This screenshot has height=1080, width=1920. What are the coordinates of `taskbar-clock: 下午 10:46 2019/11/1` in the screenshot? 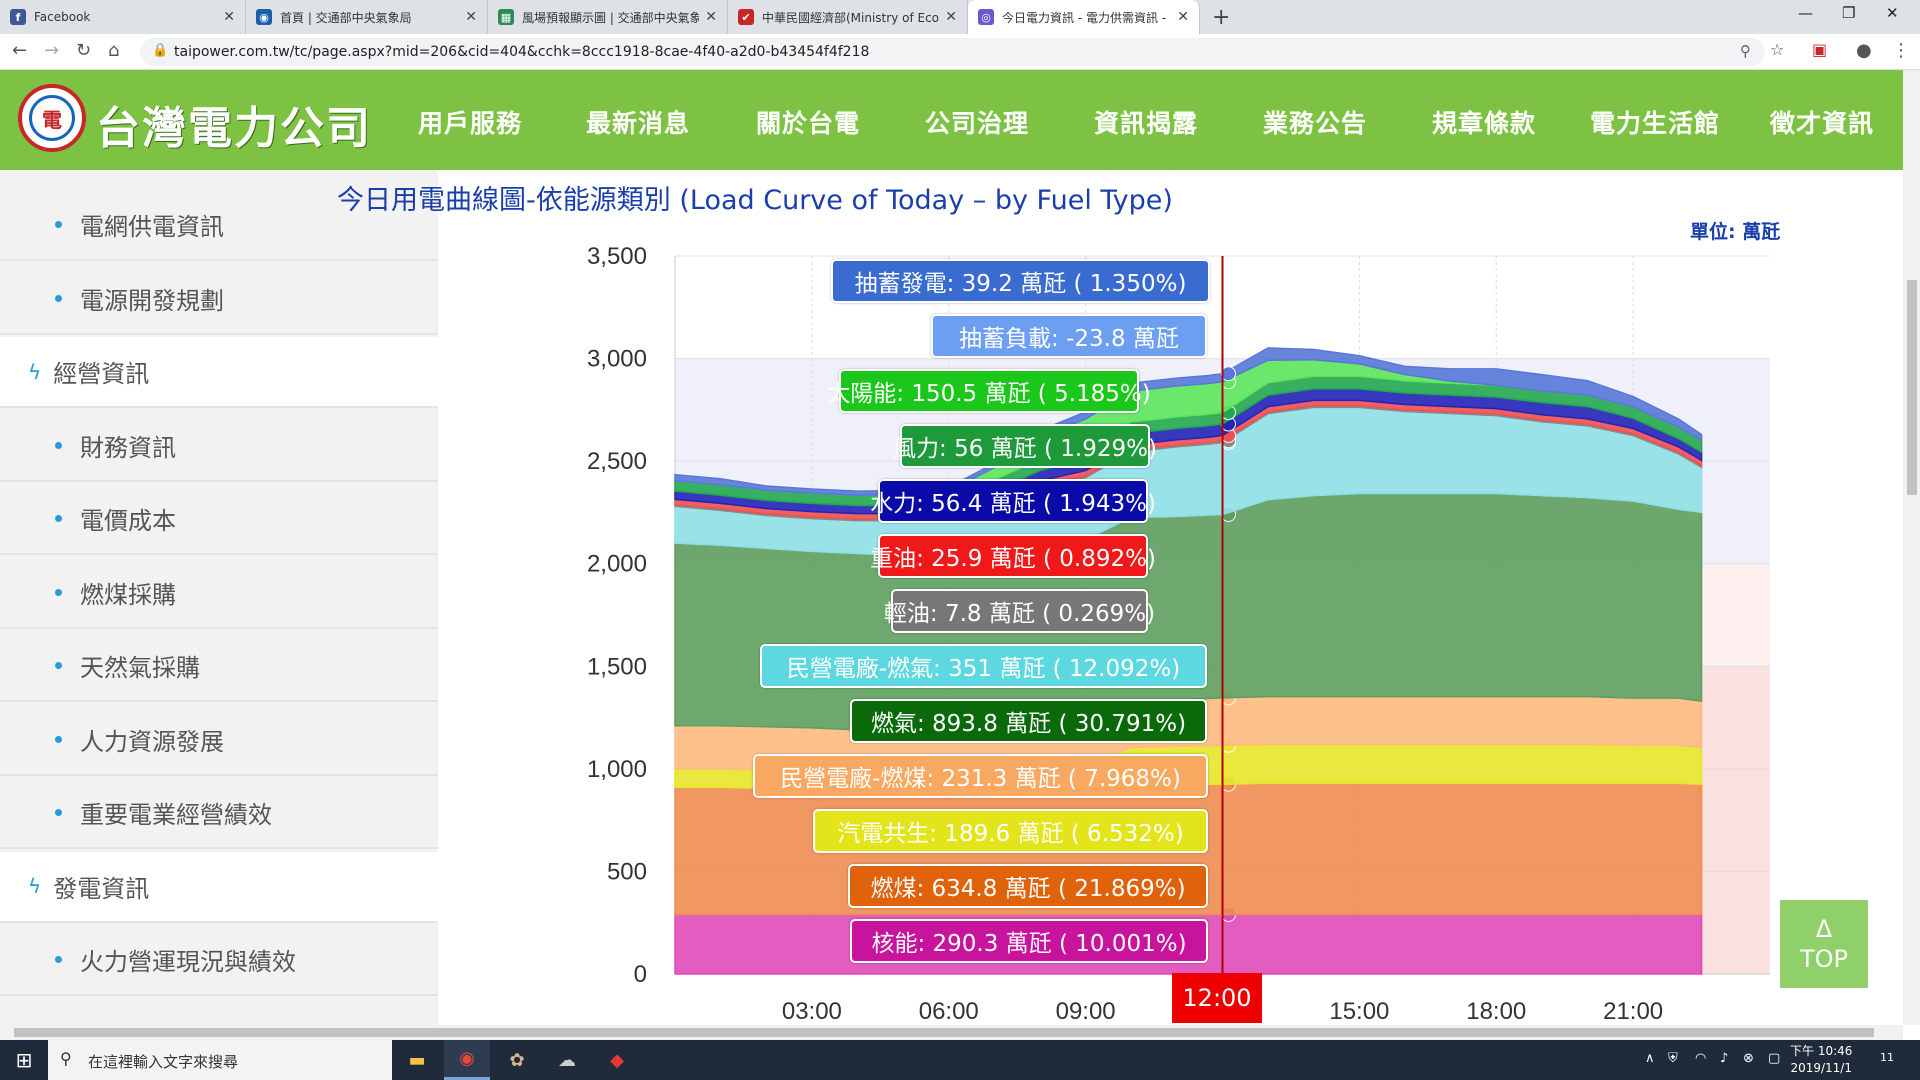 It's located at (1821, 1060).